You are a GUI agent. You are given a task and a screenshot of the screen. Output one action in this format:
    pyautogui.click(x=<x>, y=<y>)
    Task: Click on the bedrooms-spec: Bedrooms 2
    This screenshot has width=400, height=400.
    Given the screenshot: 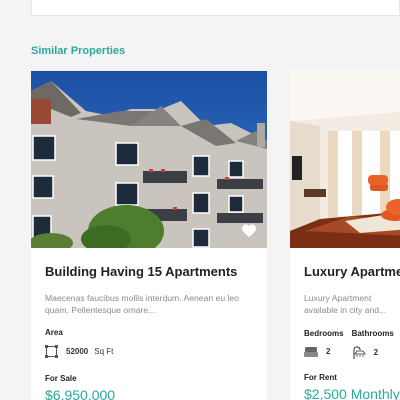 What is the action you would take?
    pyautogui.click(x=324, y=344)
    